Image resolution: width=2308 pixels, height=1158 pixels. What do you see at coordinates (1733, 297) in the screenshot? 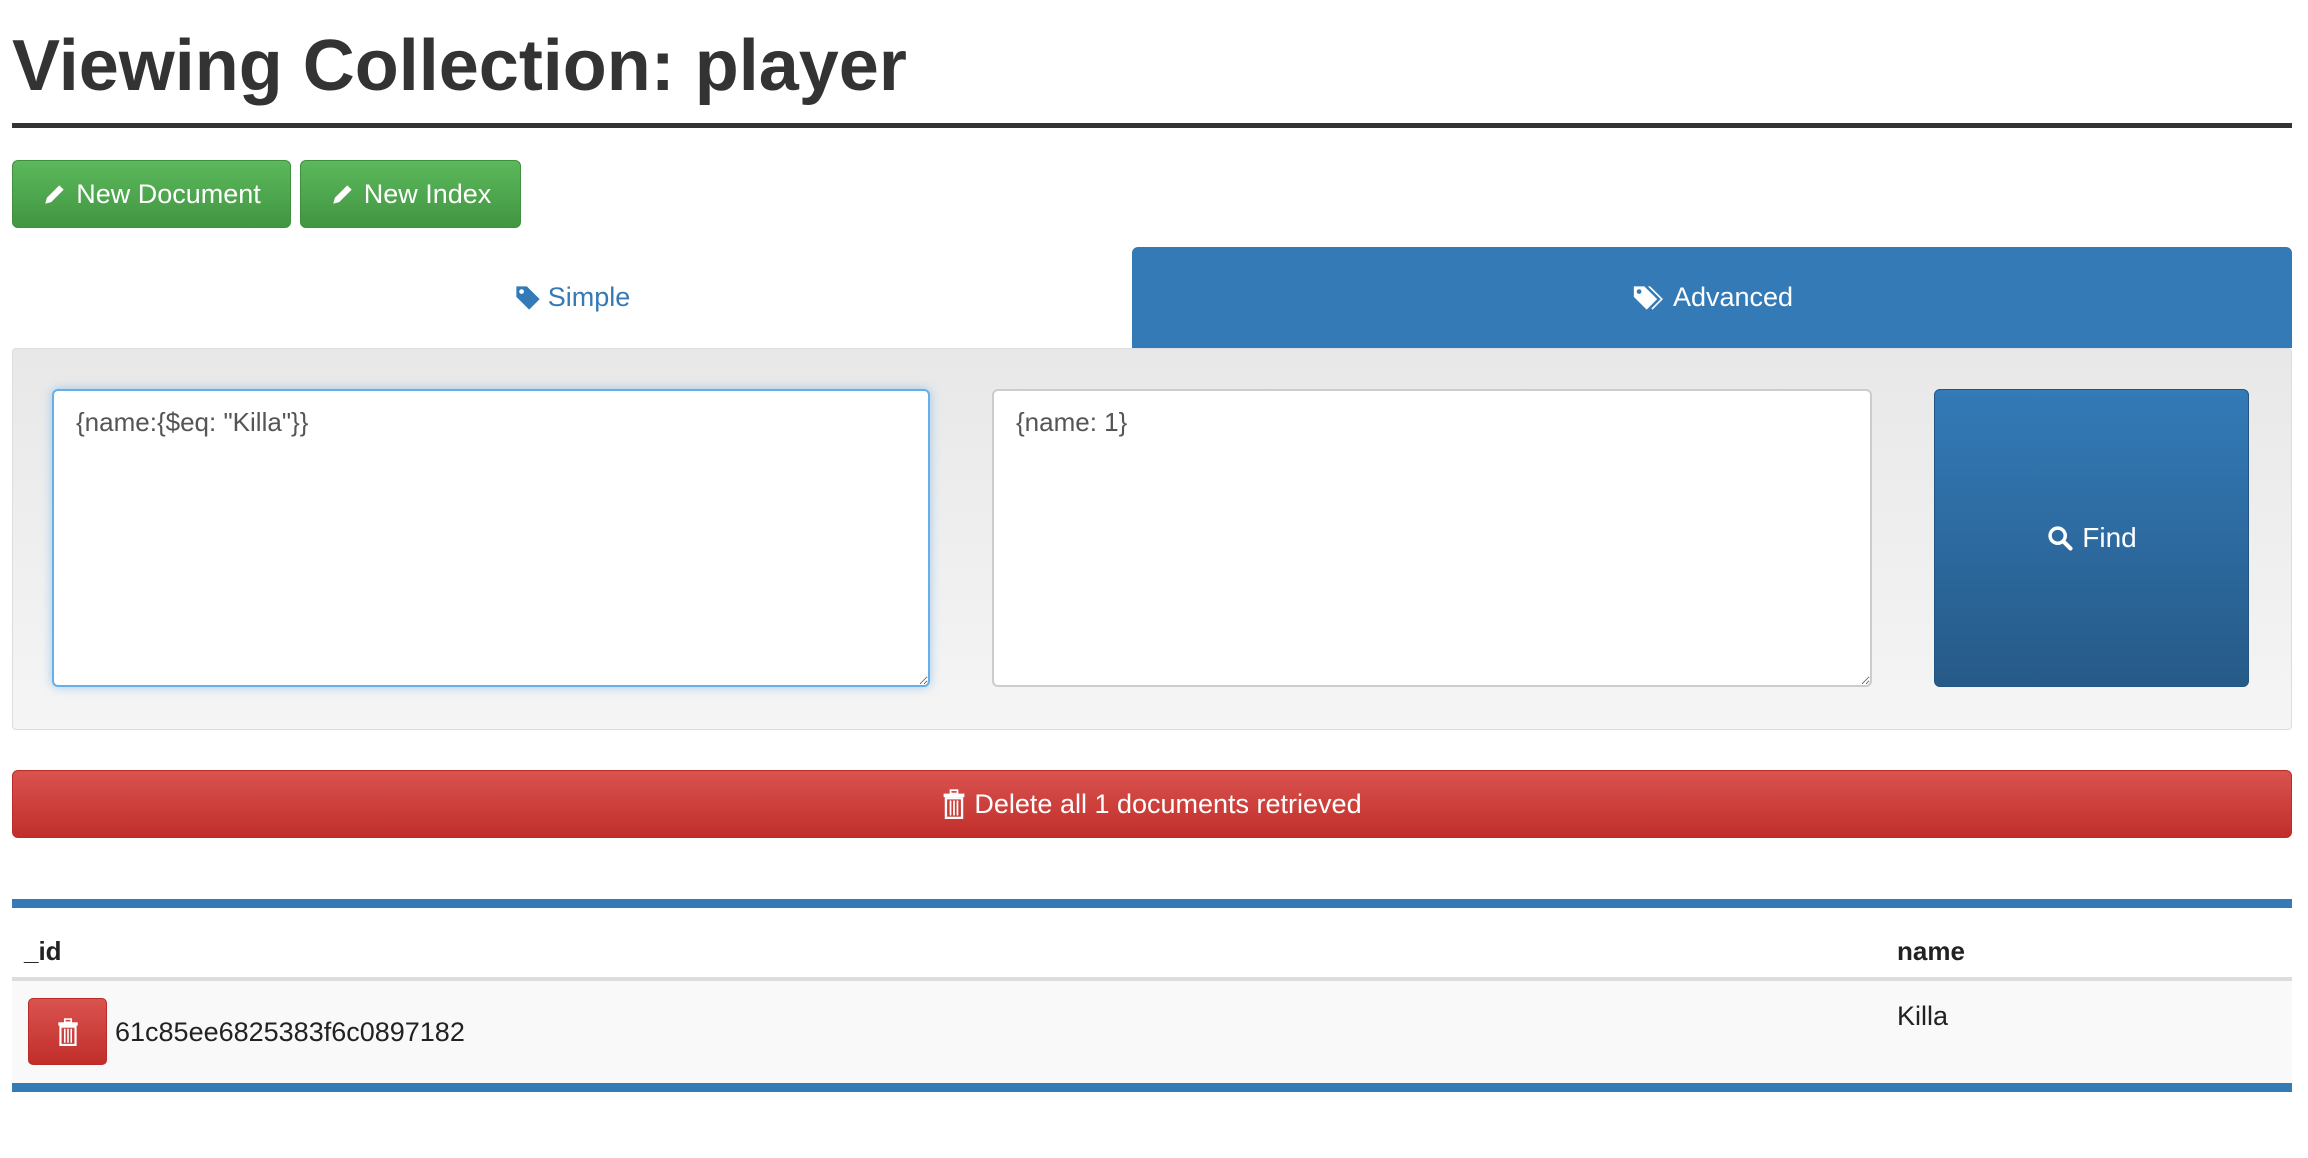
I see `tab-advanced-label: Advanced` at bounding box center [1733, 297].